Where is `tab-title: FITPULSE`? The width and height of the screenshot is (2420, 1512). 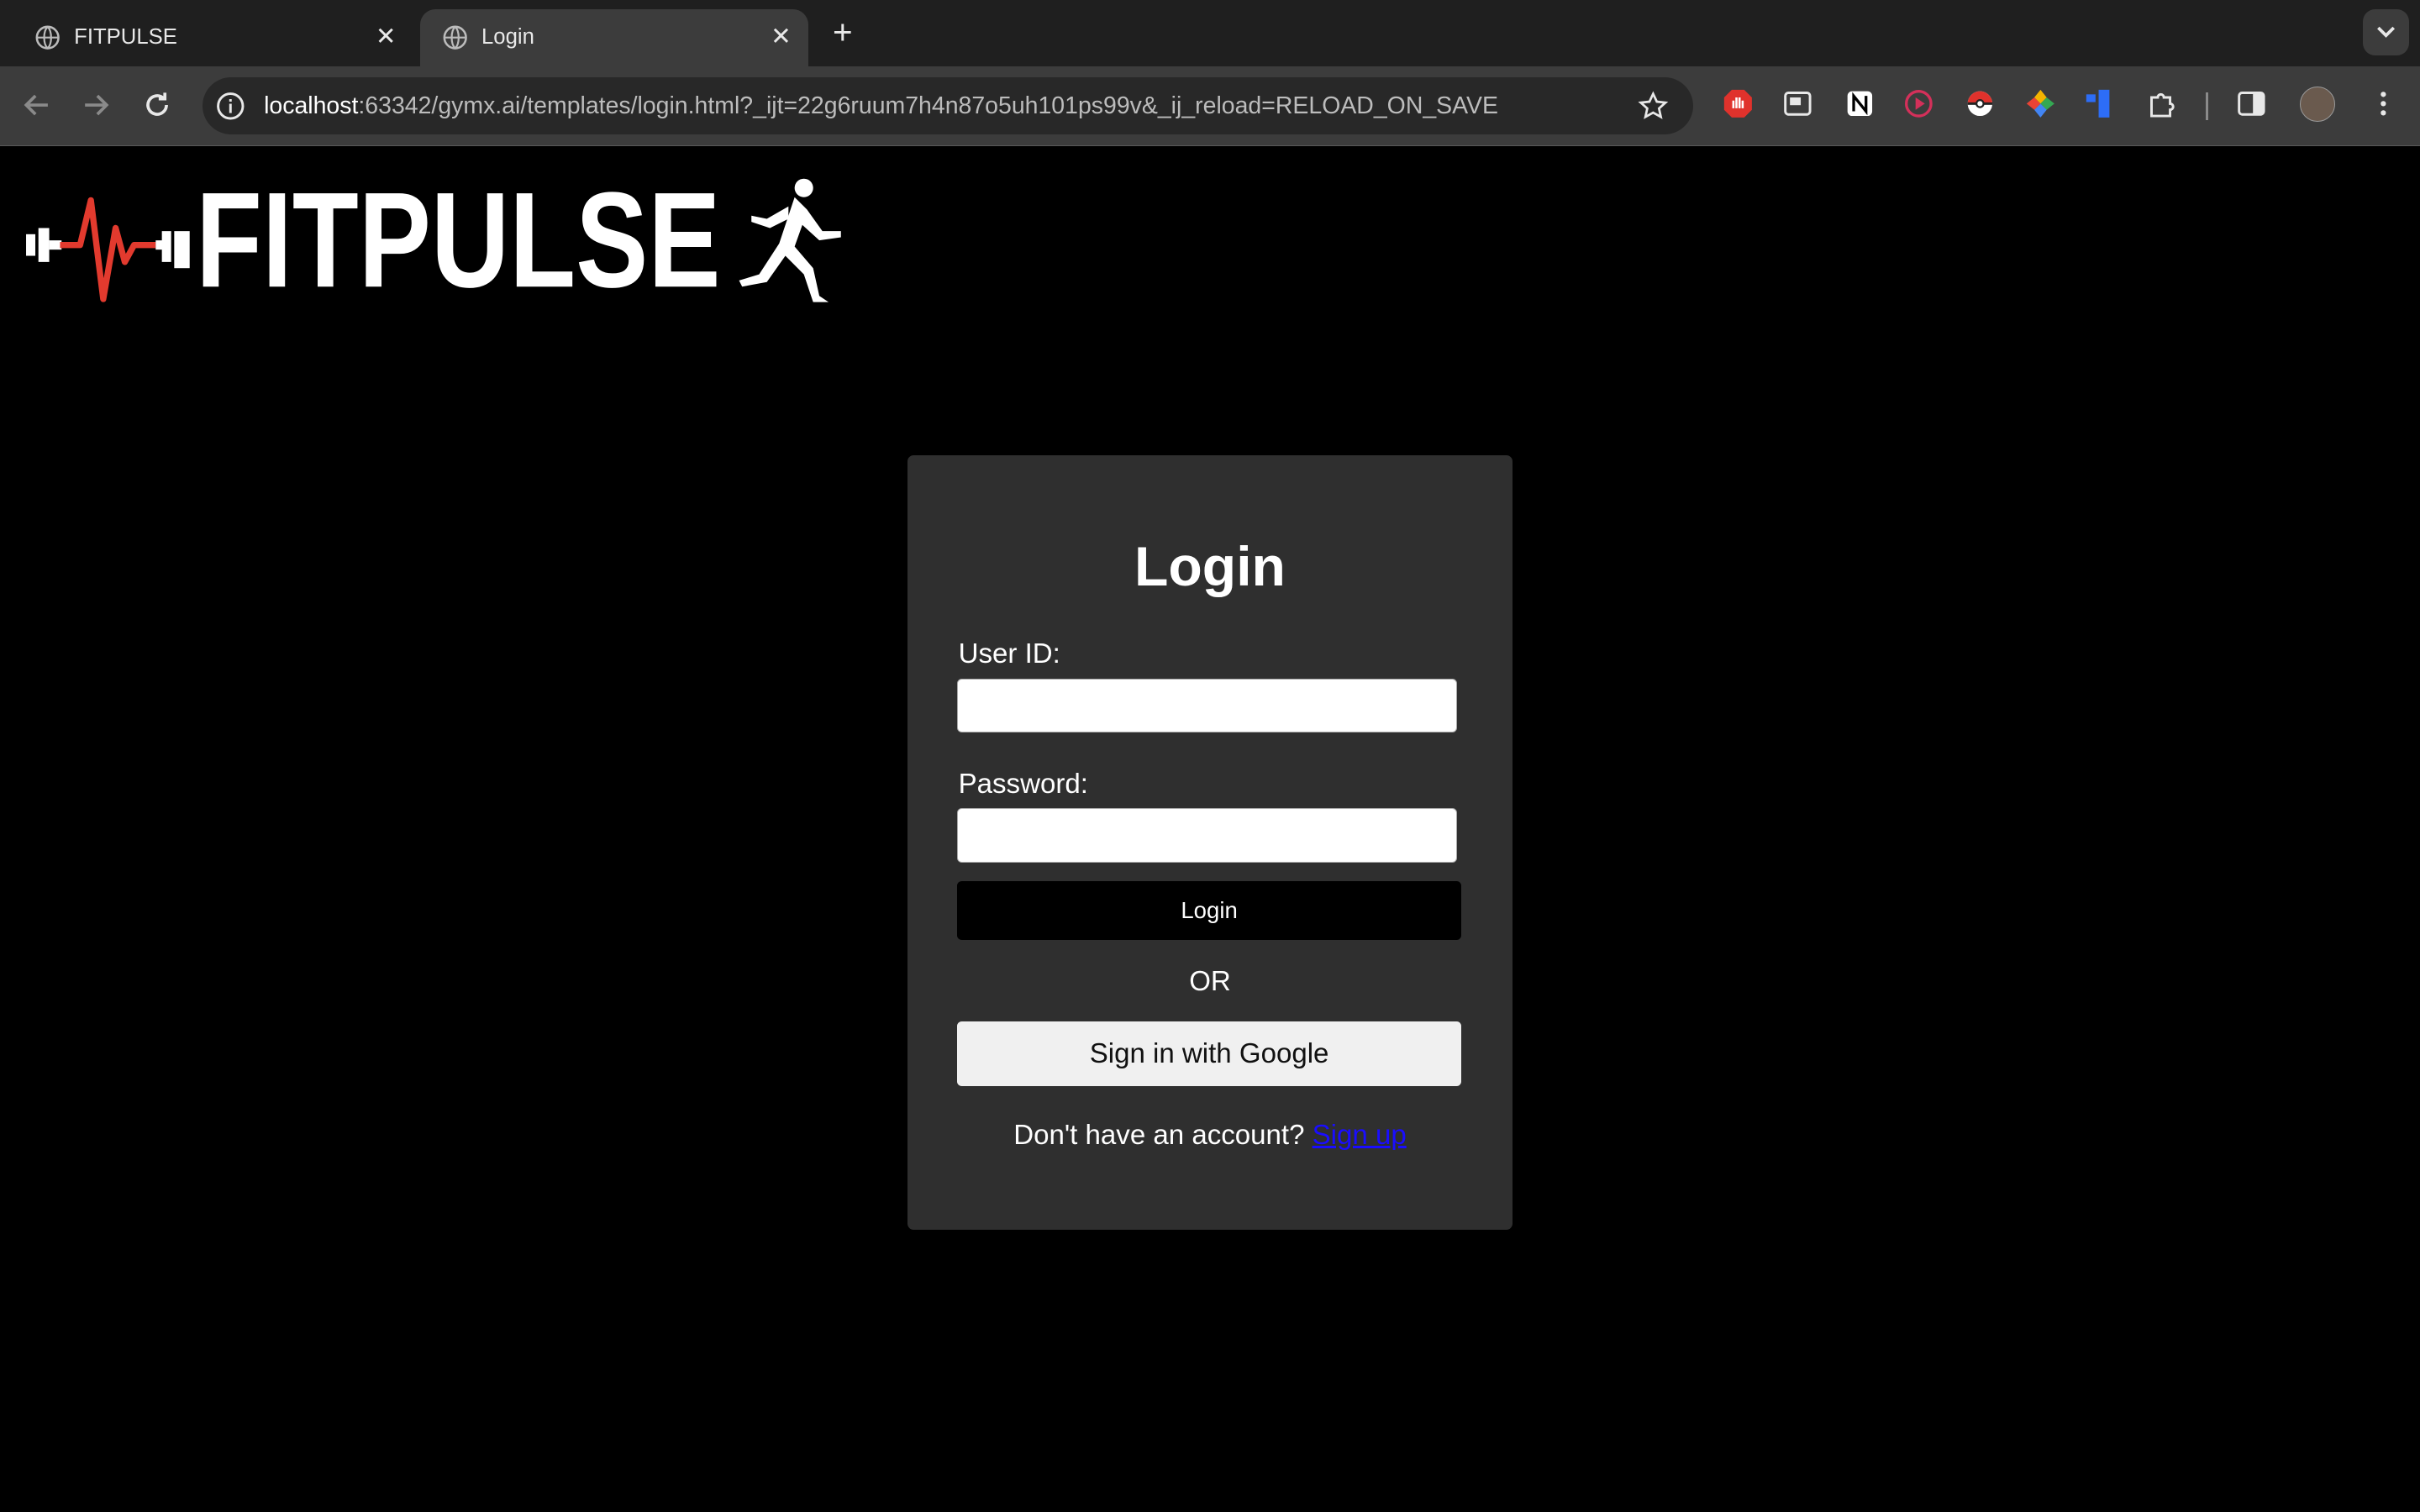
tab-title: FITPULSE is located at coordinates (125, 37).